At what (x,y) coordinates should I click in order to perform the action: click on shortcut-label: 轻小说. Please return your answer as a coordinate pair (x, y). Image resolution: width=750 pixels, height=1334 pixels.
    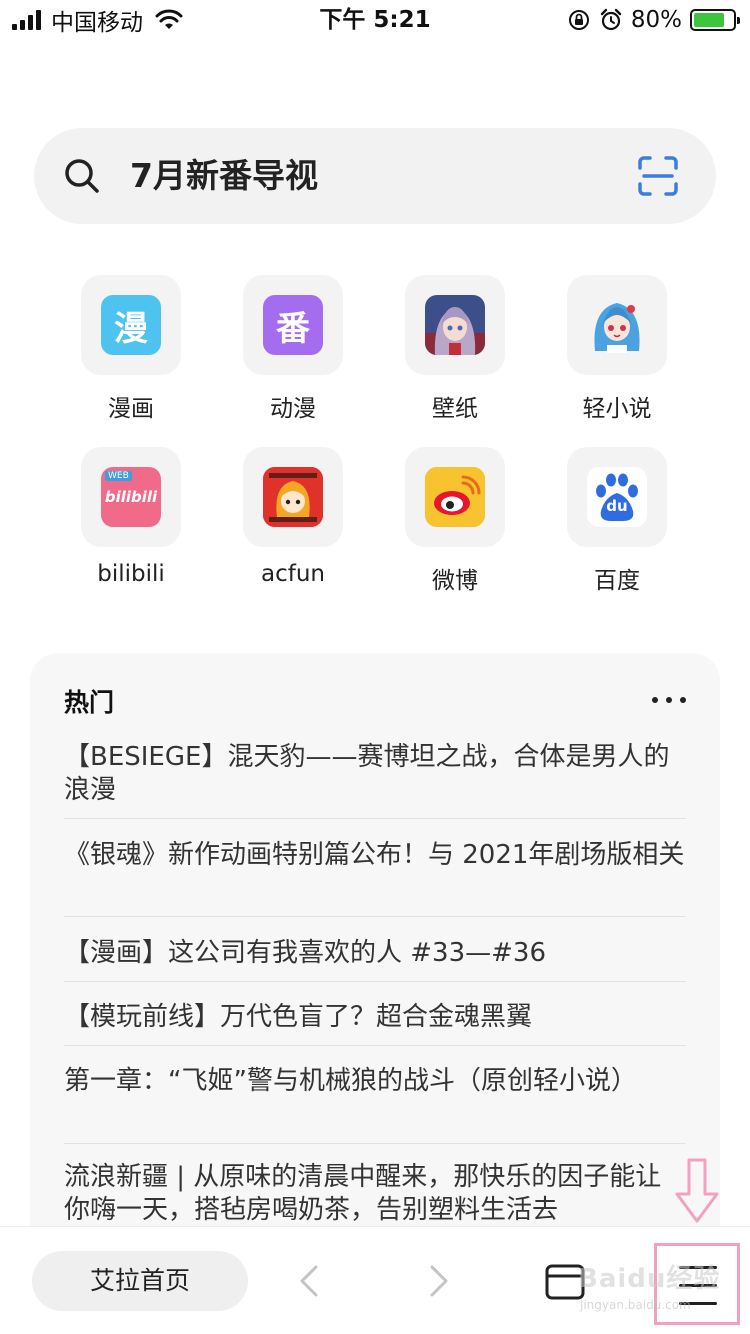
    Looking at the image, I should click on (617, 409).